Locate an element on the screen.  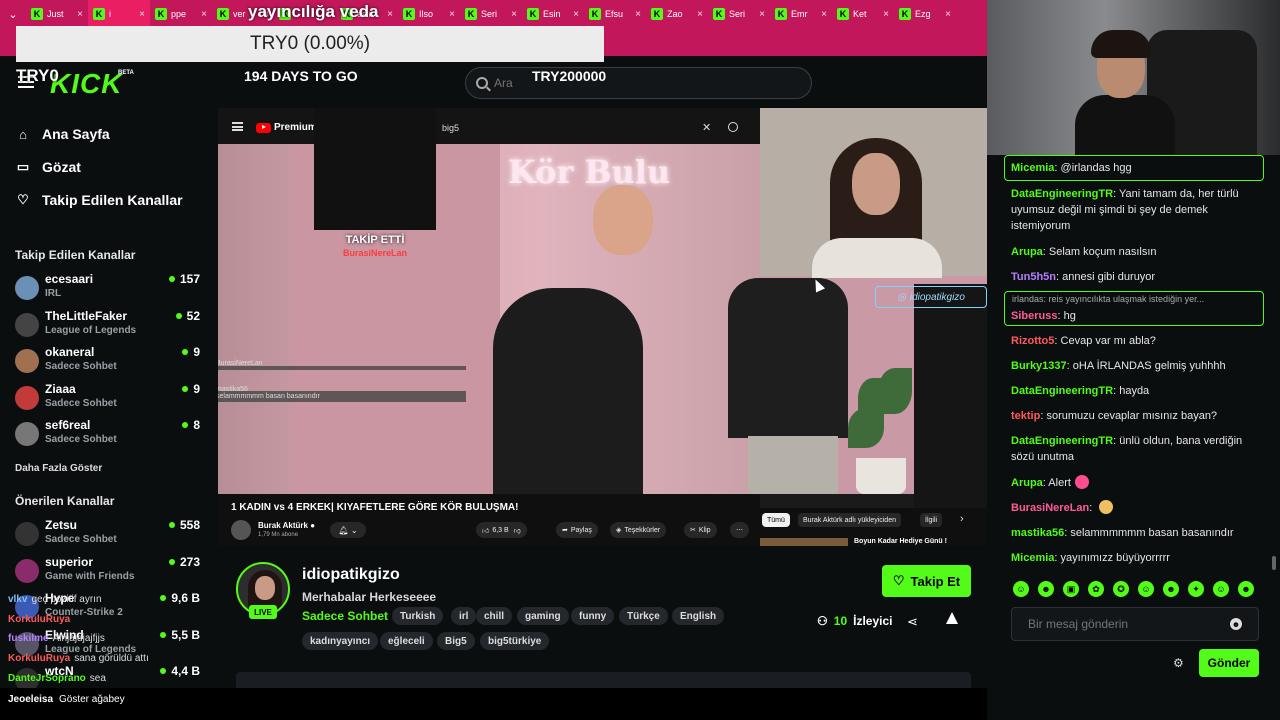
chat-username: tektip is located at coordinates (1025, 416).